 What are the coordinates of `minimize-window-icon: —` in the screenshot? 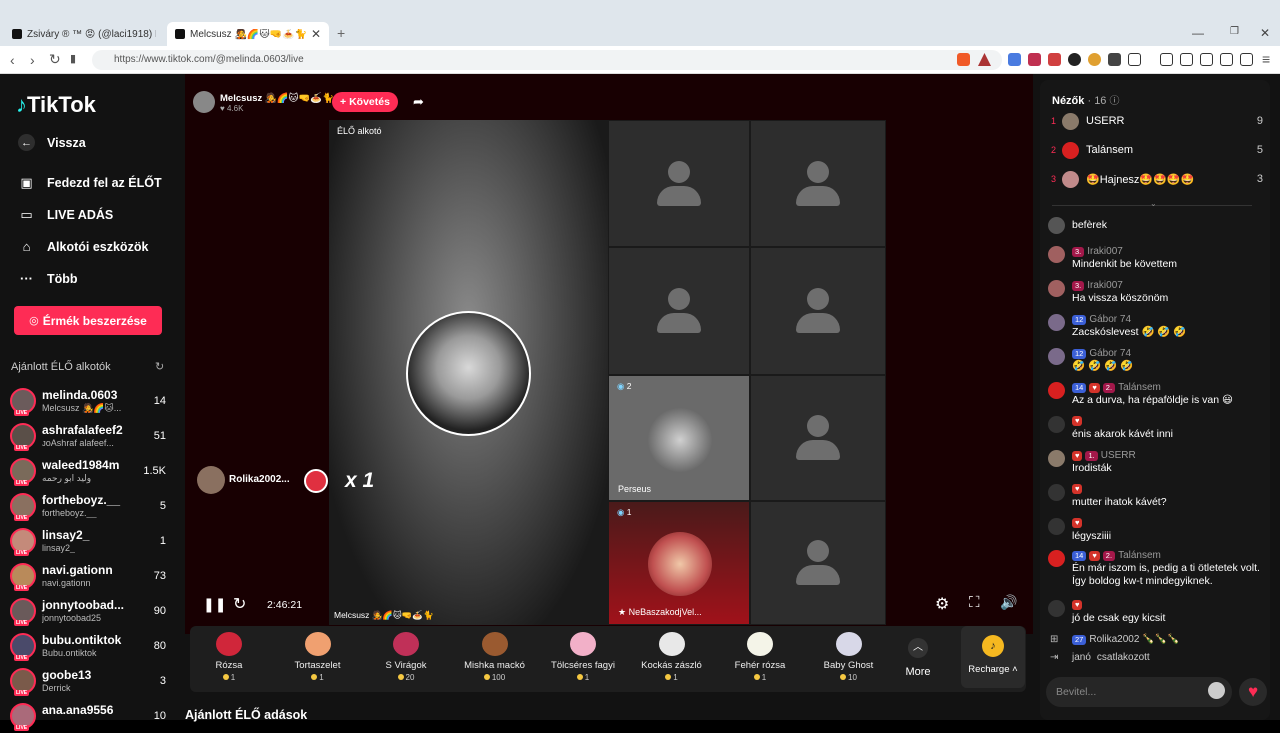 It's located at (1198, 33).